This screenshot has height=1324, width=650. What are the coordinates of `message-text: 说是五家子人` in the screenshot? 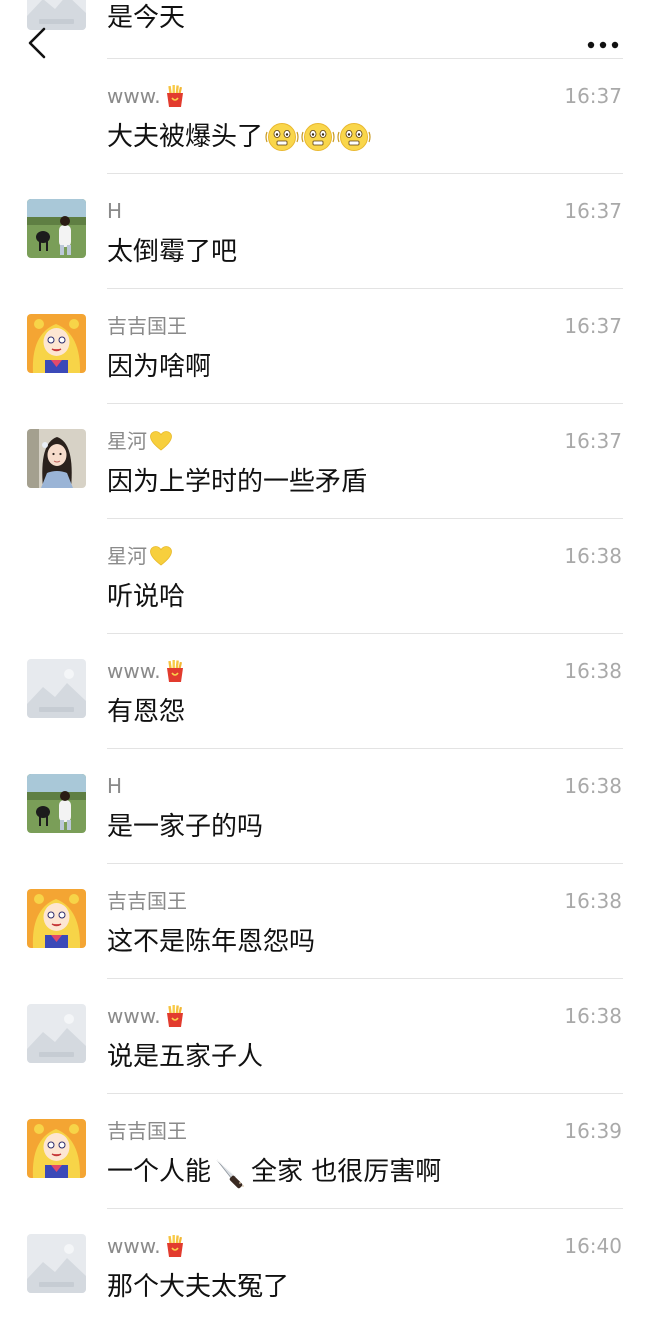 It's located at (185, 1057).